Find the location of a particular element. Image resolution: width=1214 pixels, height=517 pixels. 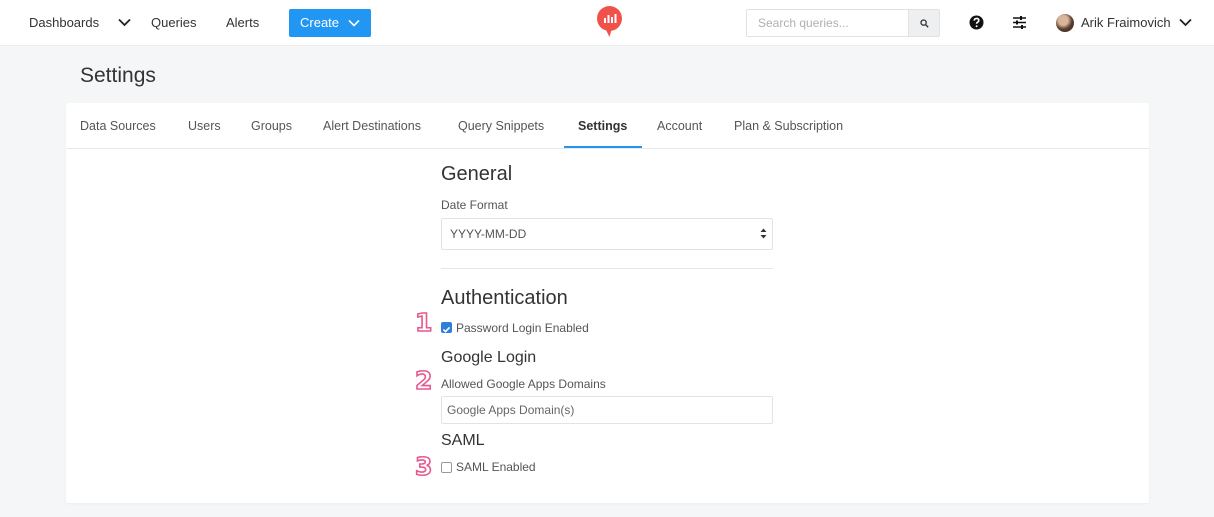

google-domains-label: Allowed Google Apps Domains is located at coordinates (523, 384).